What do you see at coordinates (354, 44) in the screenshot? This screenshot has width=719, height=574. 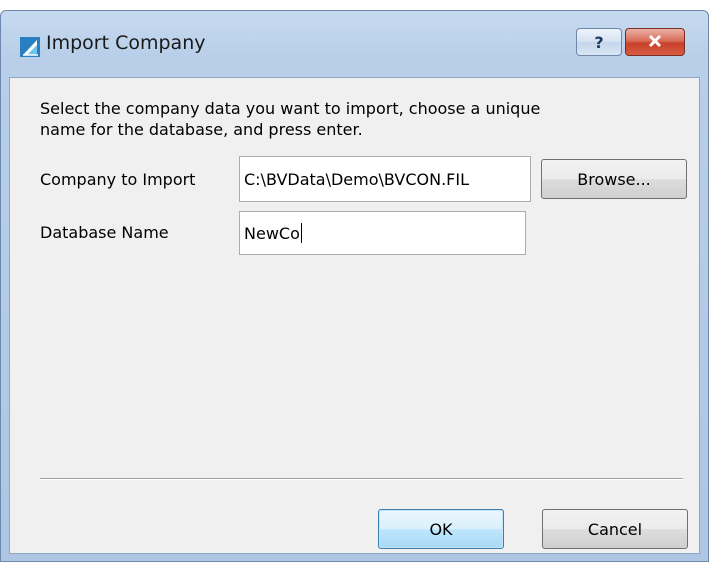 I see `title-bar: Import Company ?` at bounding box center [354, 44].